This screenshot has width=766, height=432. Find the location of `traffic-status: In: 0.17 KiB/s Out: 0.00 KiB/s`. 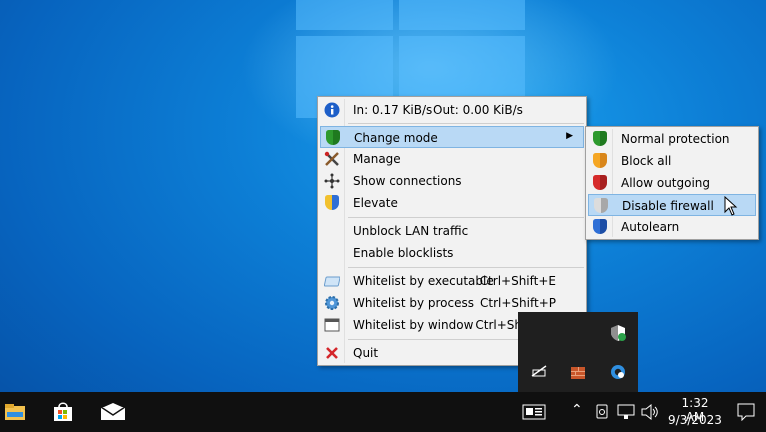

traffic-status: In: 0.17 KiB/s Out: 0.00 KiB/s is located at coordinates (452, 110).